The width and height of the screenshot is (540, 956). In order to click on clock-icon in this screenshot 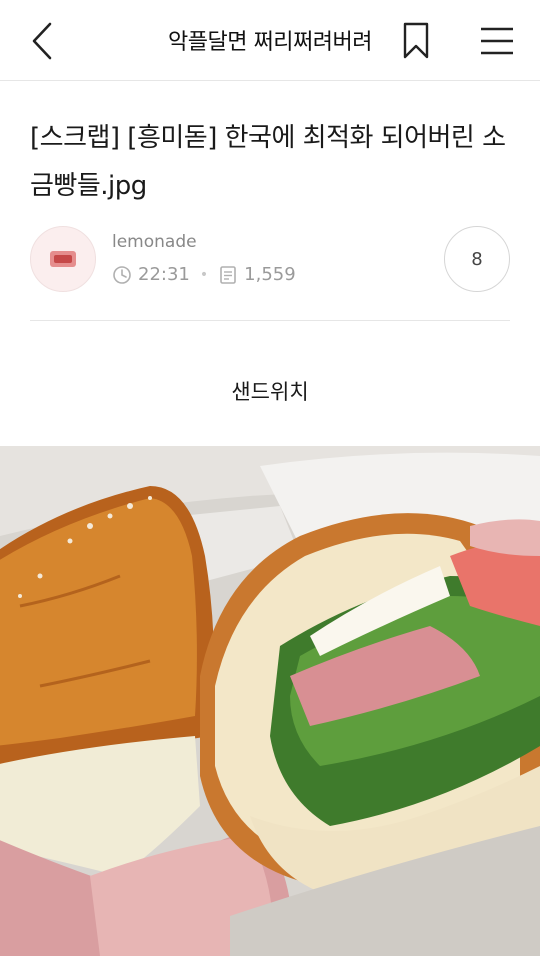, I will do `click(122, 275)`.